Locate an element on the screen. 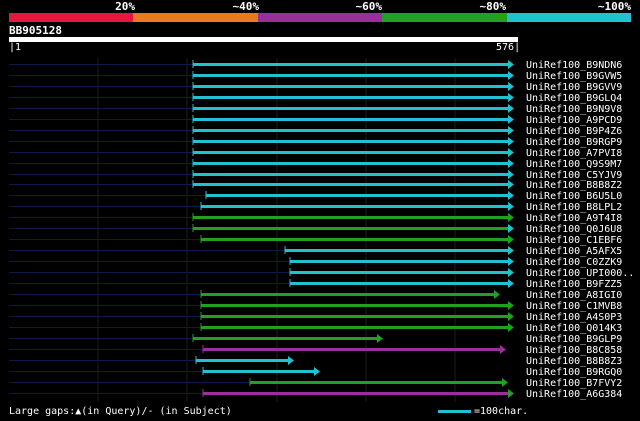  hit-row: UniRef100_UPI000.. is located at coordinates (321, 273).